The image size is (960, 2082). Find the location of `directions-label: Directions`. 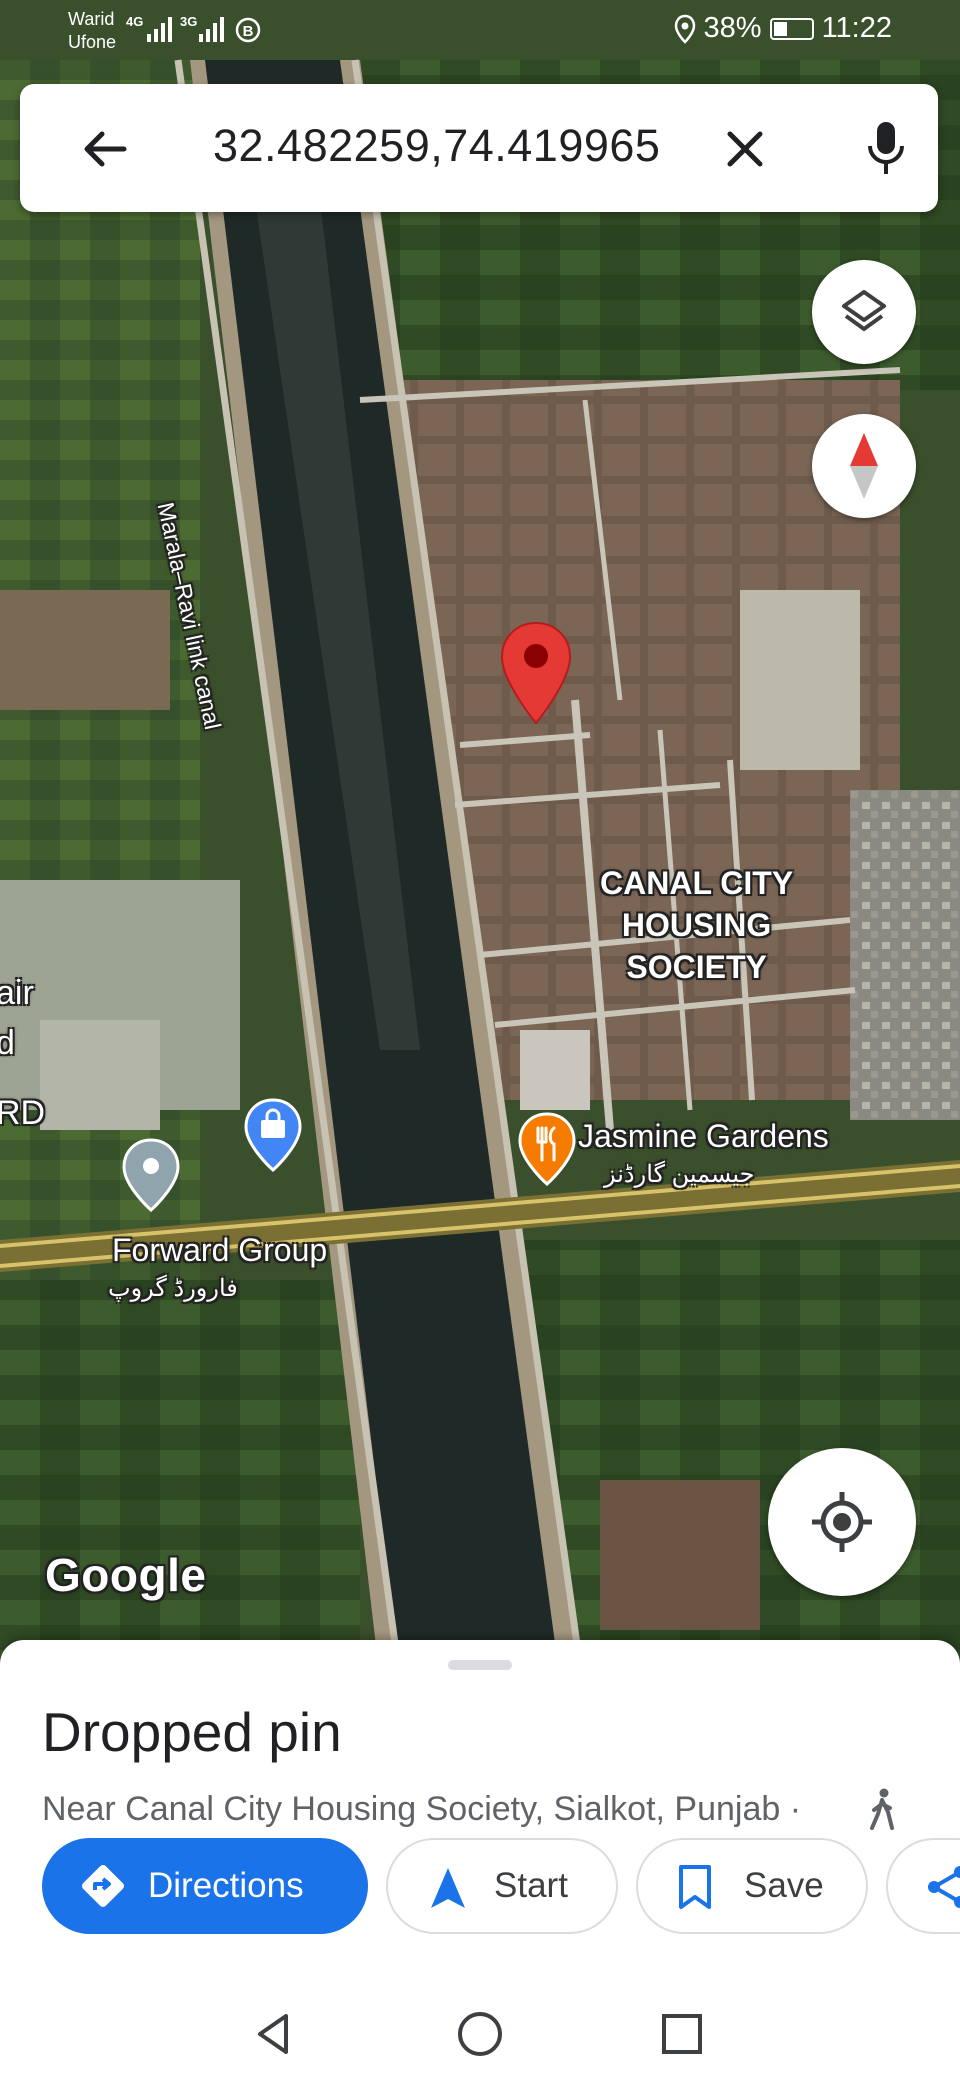

directions-label: Directions is located at coordinates (226, 1885).